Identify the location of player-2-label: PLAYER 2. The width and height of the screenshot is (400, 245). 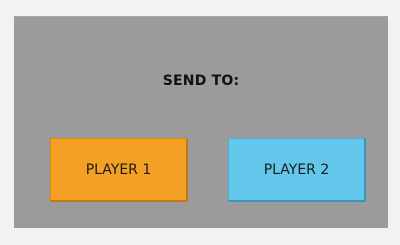
(296, 169).